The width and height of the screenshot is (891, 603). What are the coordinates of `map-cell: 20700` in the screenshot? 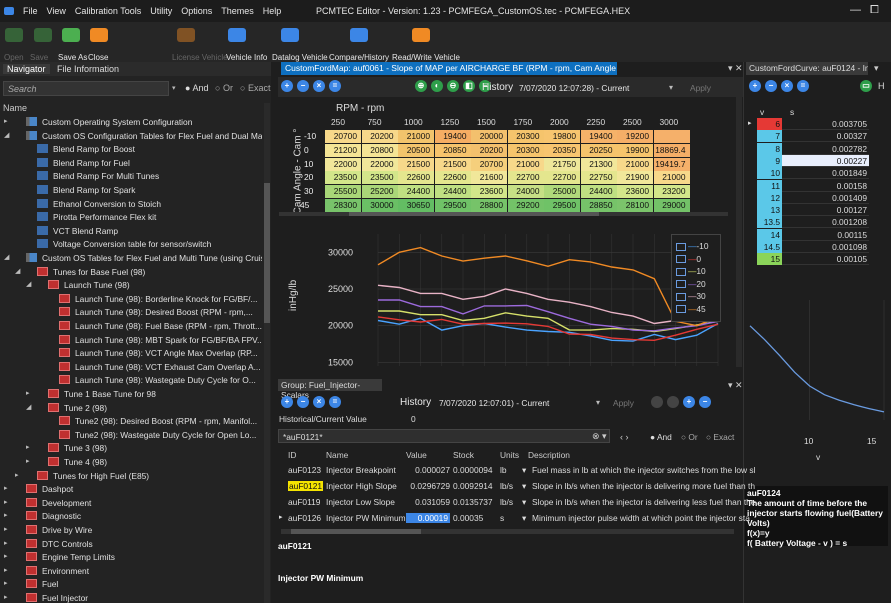 It's located at (489, 164).